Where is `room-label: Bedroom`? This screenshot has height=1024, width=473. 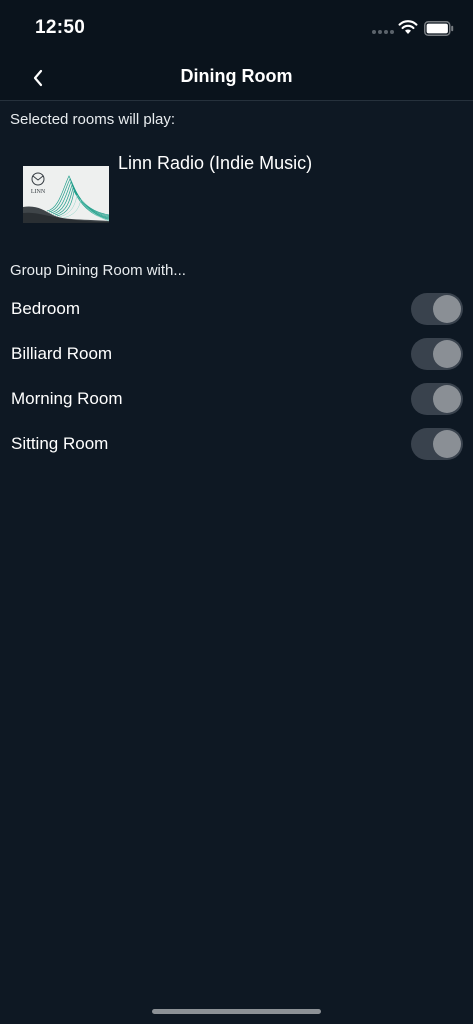 room-label: Bedroom is located at coordinates (45, 308).